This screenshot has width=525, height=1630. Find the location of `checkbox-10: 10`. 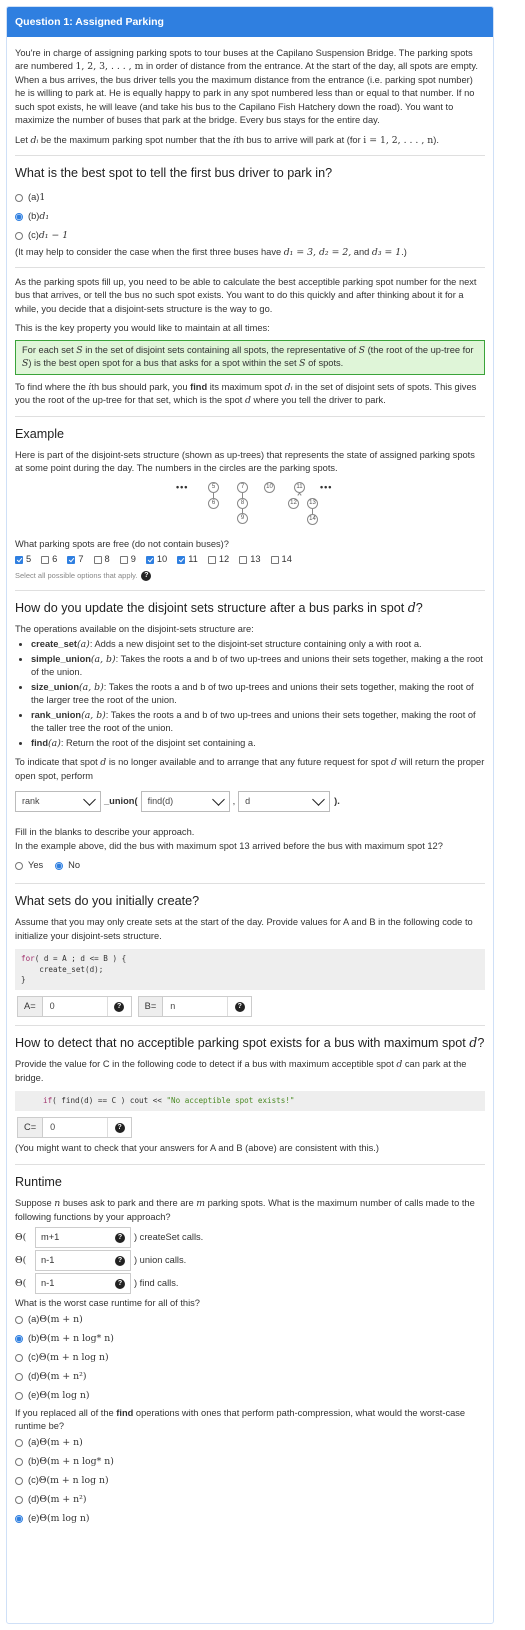

checkbox-10: 10 is located at coordinates (156, 559).